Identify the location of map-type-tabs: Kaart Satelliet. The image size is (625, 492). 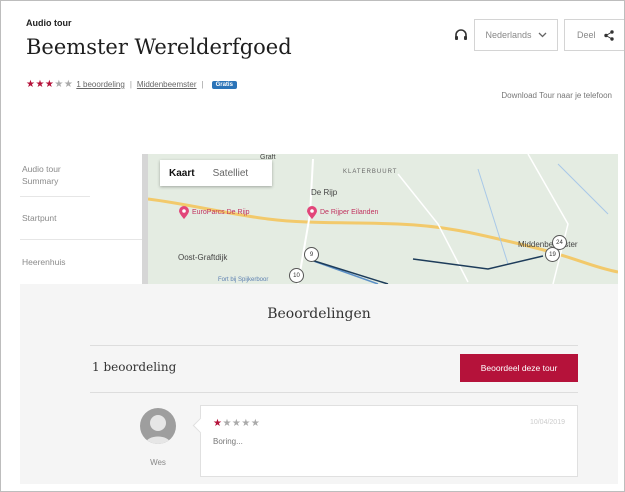
(216, 173).